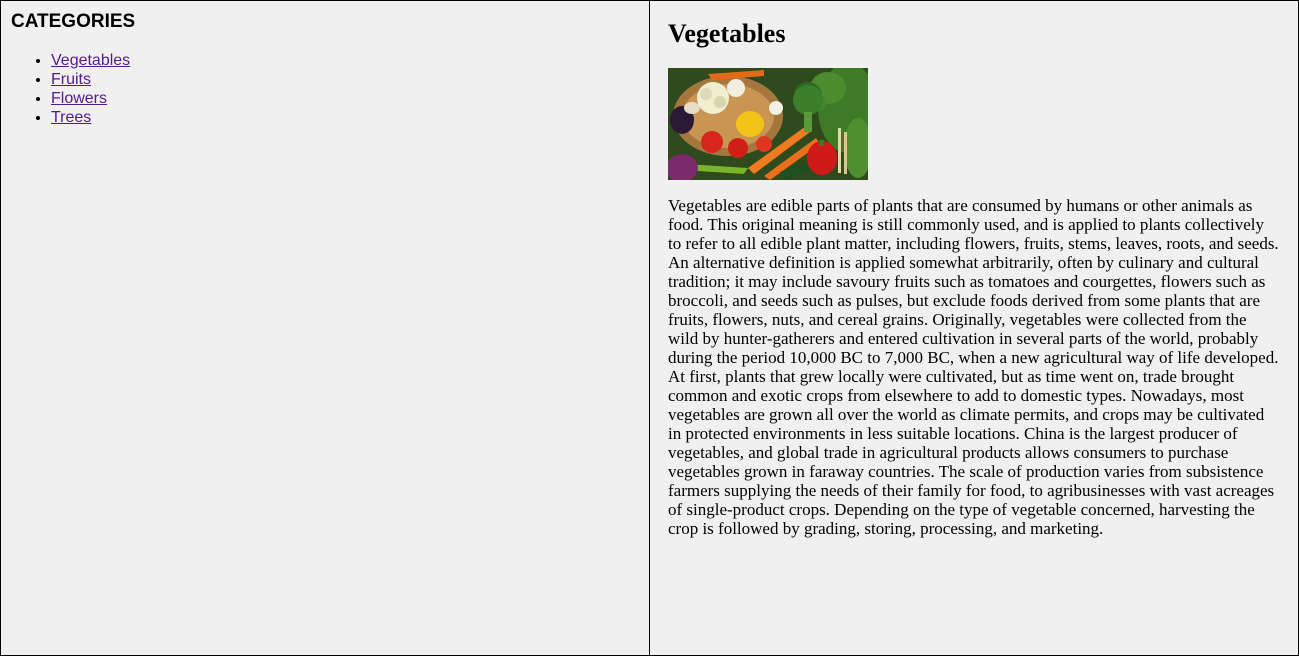  What do you see at coordinates (768, 124) in the screenshot?
I see `vegetables-photo` at bounding box center [768, 124].